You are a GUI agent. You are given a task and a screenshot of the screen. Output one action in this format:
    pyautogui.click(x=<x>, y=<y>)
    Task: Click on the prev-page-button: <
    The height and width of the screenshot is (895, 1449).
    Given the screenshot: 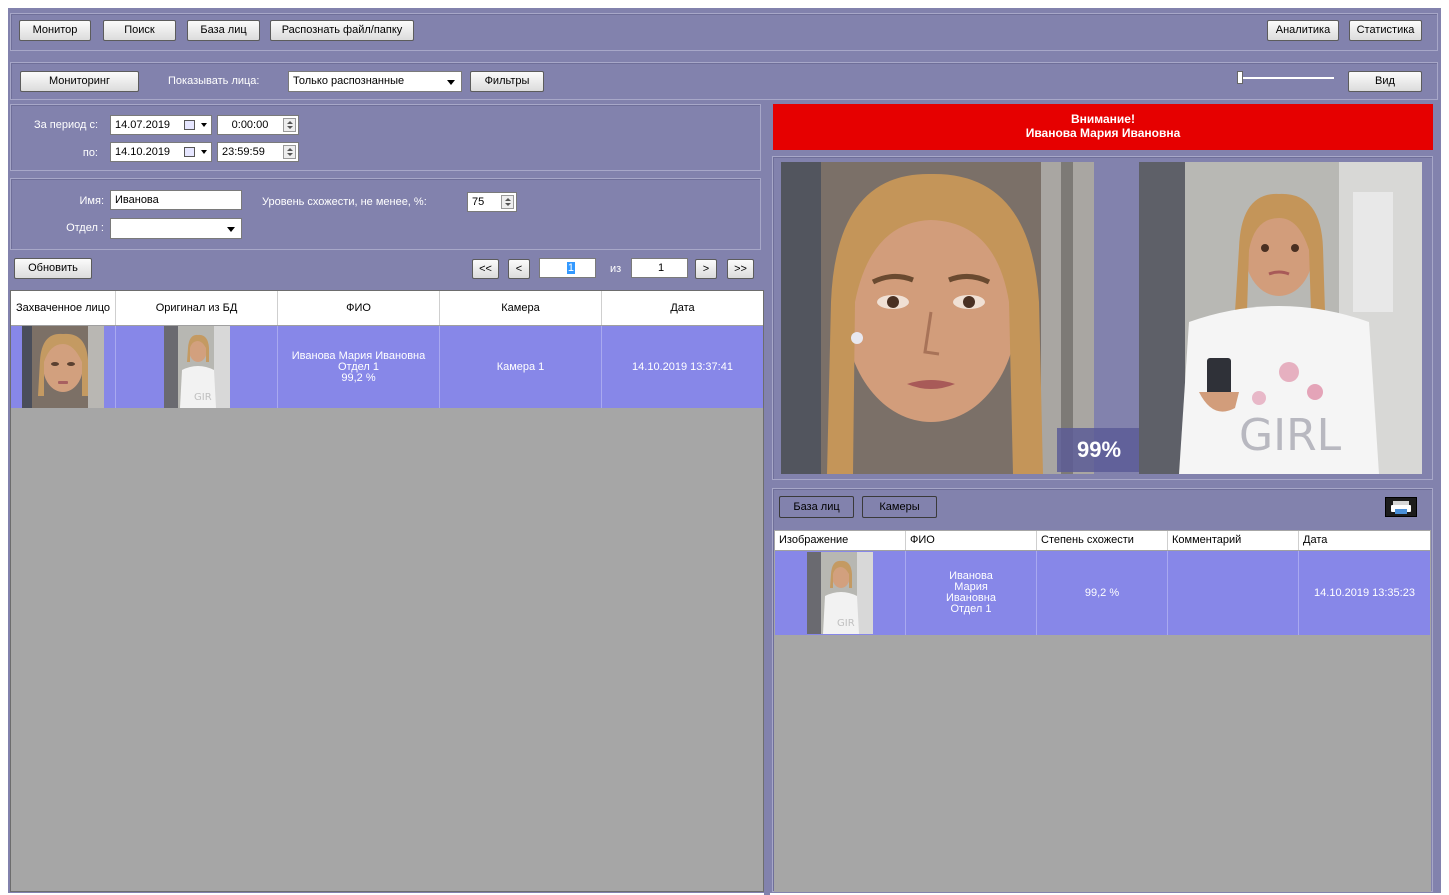 What is the action you would take?
    pyautogui.click(x=519, y=269)
    